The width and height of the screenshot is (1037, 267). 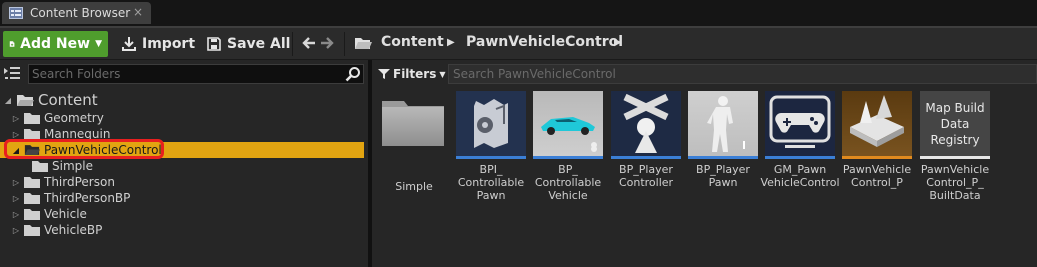 I want to click on asset-label: PawnVehicle Control_P_ BuiltData, so click(x=955, y=182).